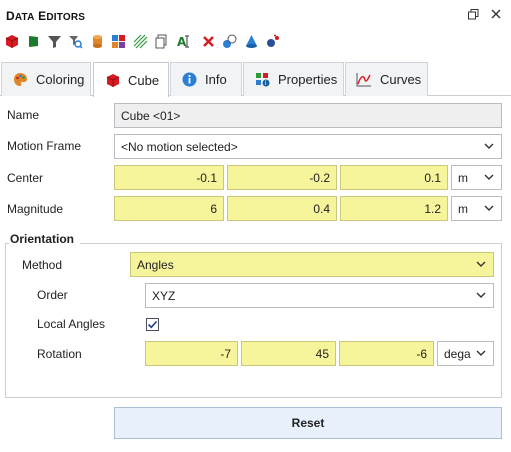 This screenshot has width=511, height=452. Describe the element at coordinates (319, 295) in the screenshot. I see `order-select: XYZ` at that location.